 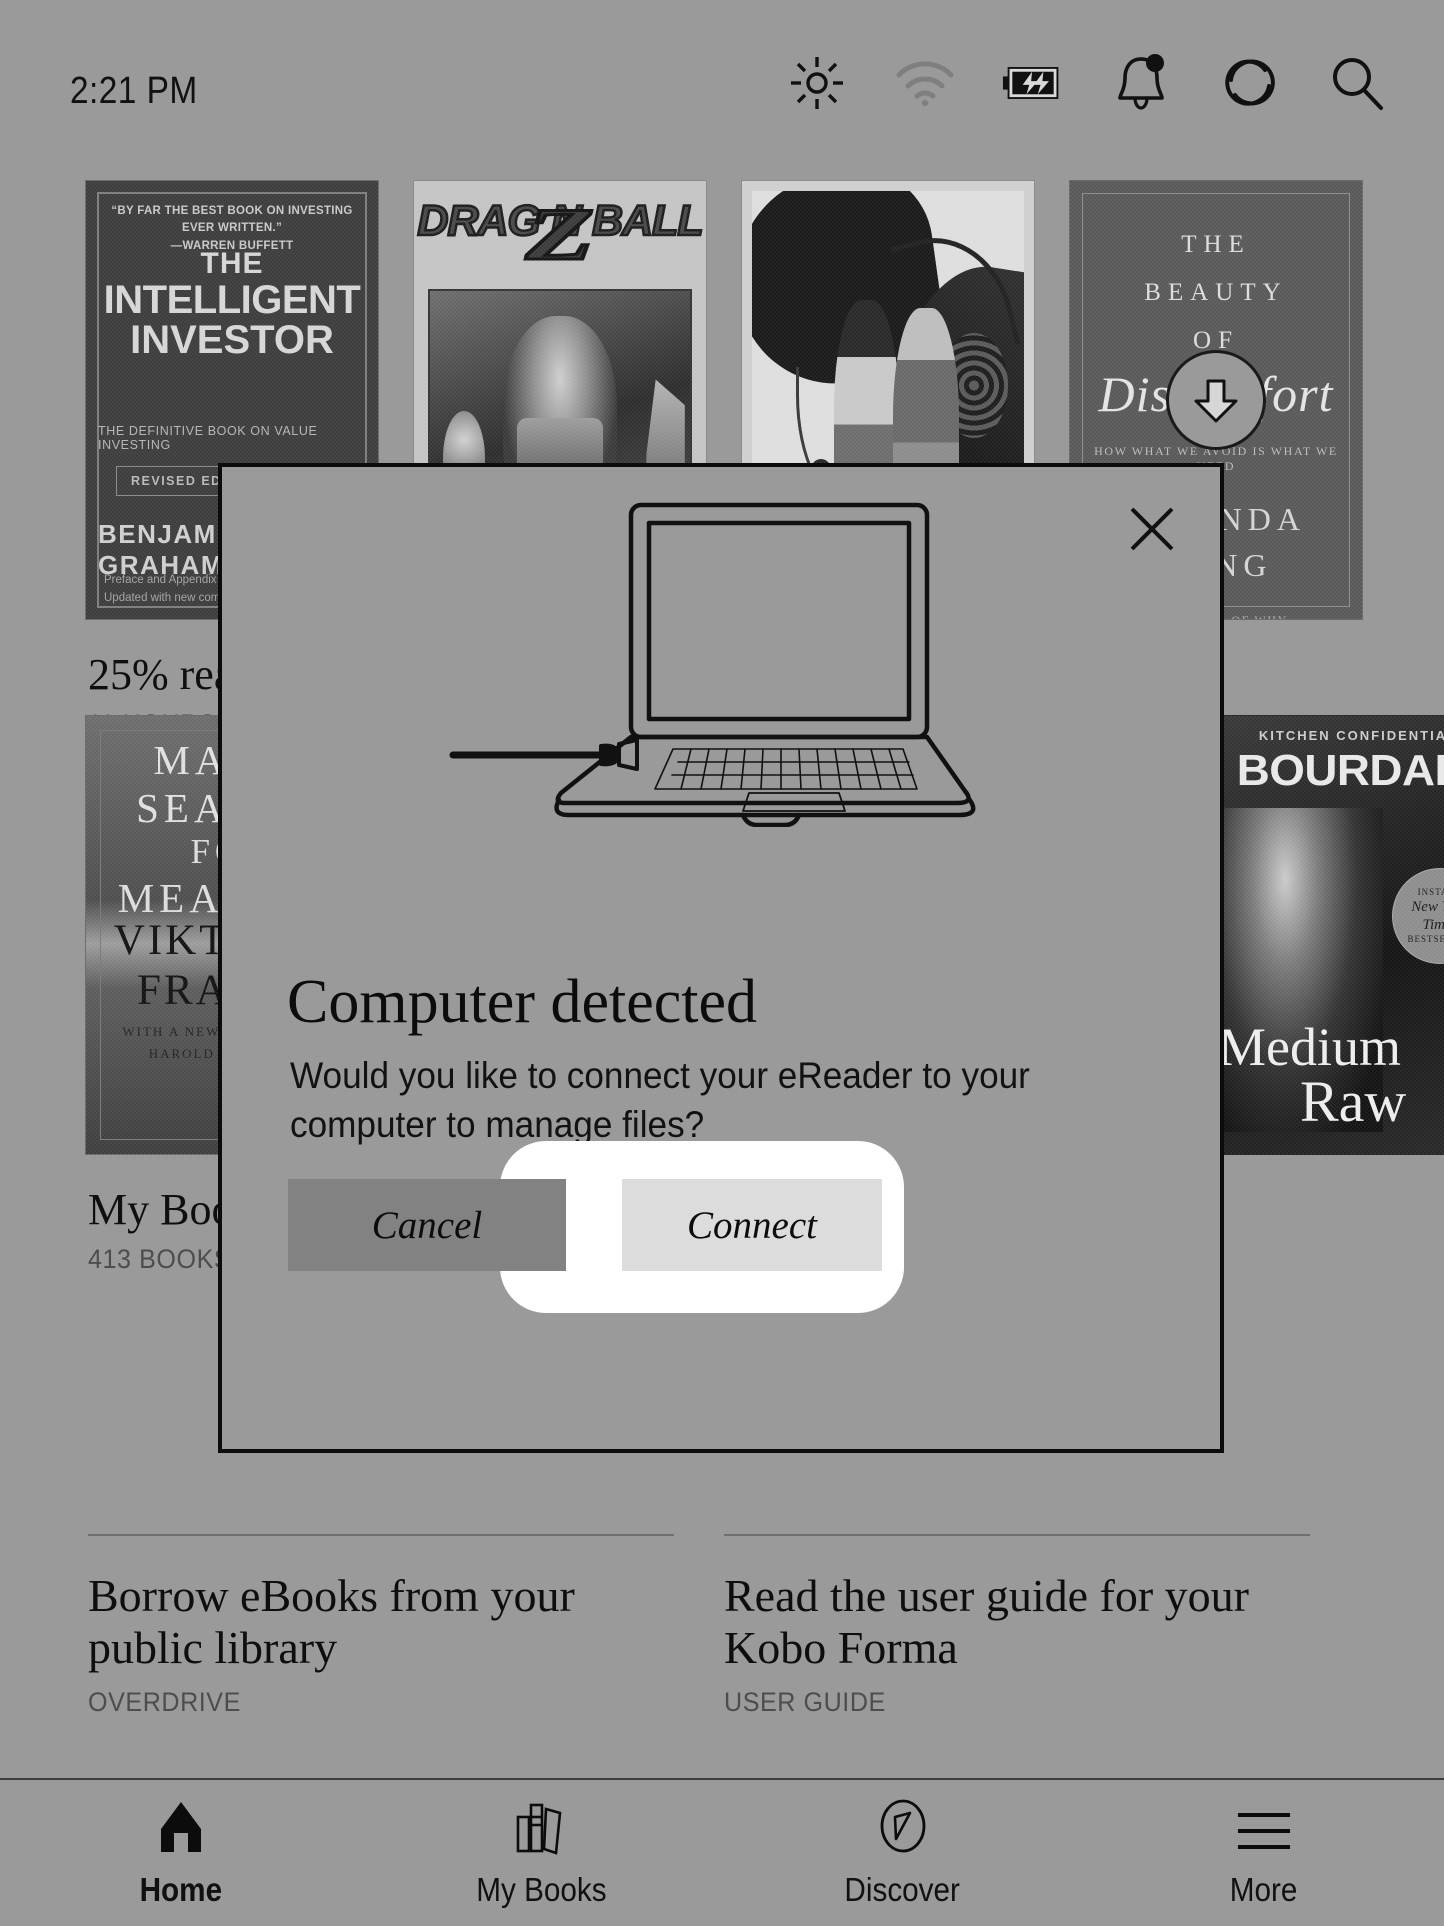 I want to click on compass-icon, so click(x=903, y=1826).